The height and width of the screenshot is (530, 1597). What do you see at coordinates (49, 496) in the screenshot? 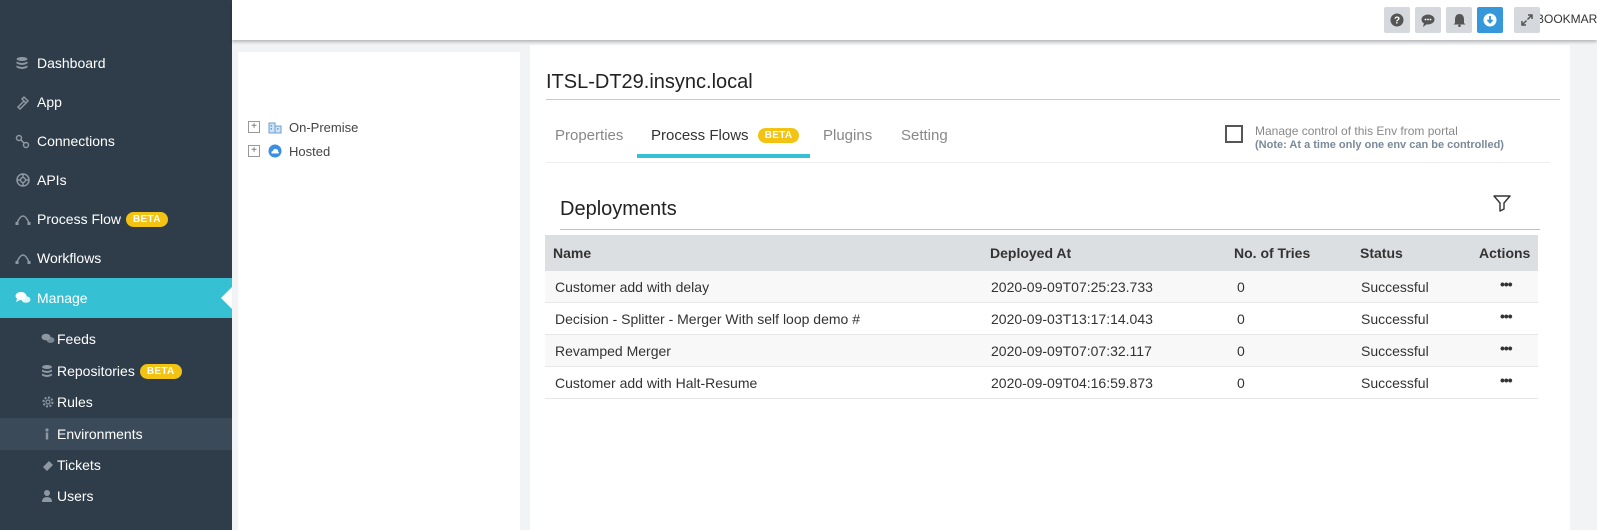
I see `user-icon` at bounding box center [49, 496].